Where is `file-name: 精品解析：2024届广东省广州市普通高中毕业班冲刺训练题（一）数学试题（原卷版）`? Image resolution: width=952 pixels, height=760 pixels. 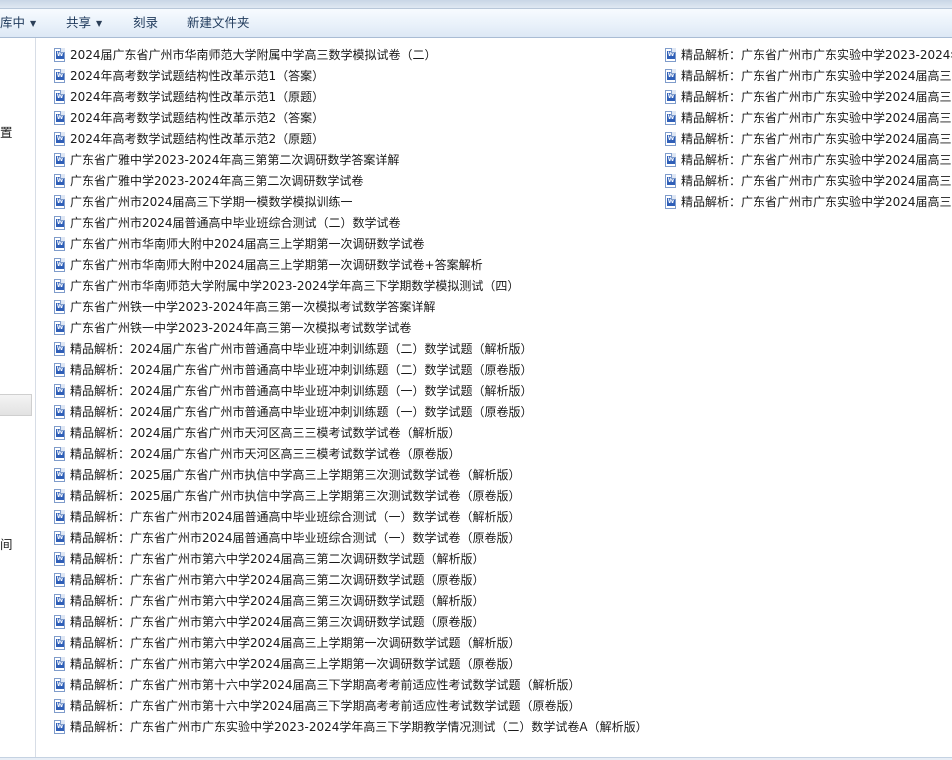
file-name: 精品解析：2024届广东省广州市普通高中毕业班冲刺训练题（一）数学试题（原卷版） is located at coordinates (301, 412).